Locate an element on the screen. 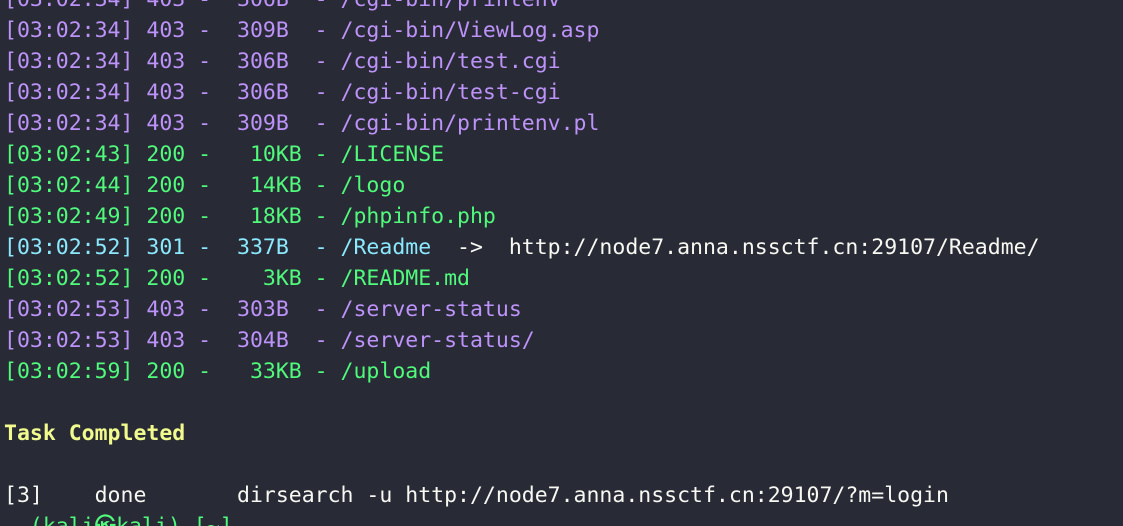 The width and height of the screenshot is (1123, 526). log-line: [03:02:53] 403 - 303B - /server-status is located at coordinates (522, 309).